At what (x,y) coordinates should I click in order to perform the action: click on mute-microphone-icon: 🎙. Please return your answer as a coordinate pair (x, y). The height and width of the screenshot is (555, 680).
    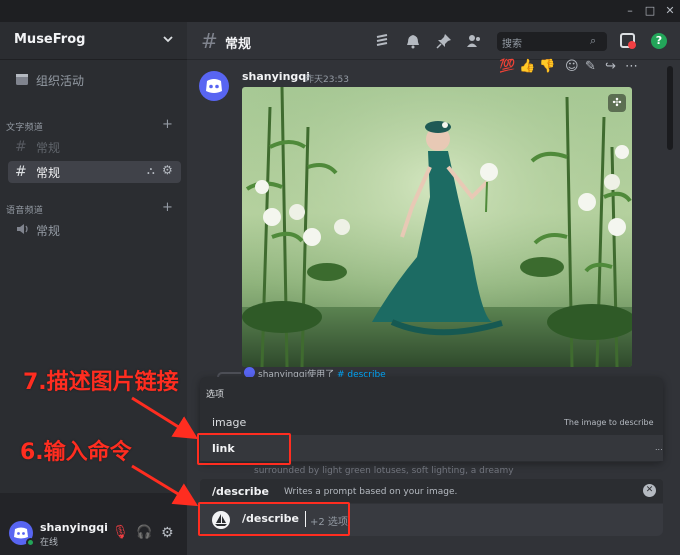
    Looking at the image, I should click on (120, 532).